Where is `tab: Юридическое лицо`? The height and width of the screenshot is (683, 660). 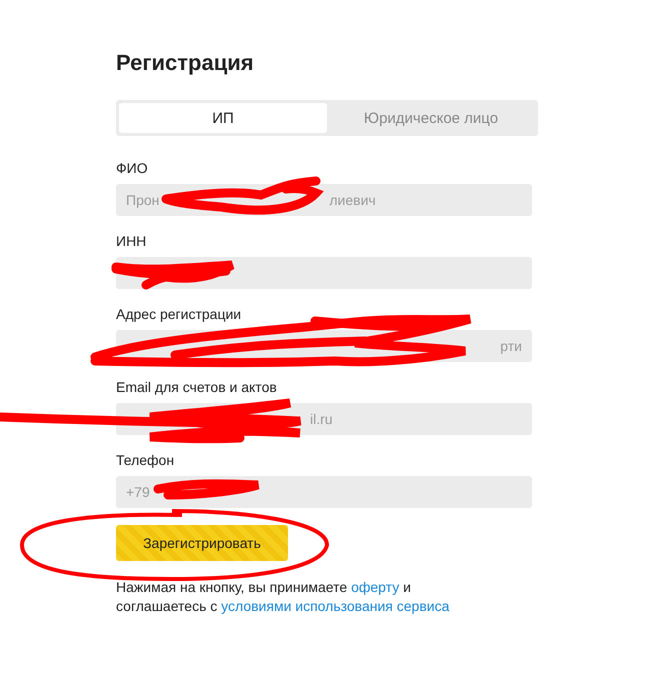 tab: Юридическое лицо is located at coordinates (431, 118).